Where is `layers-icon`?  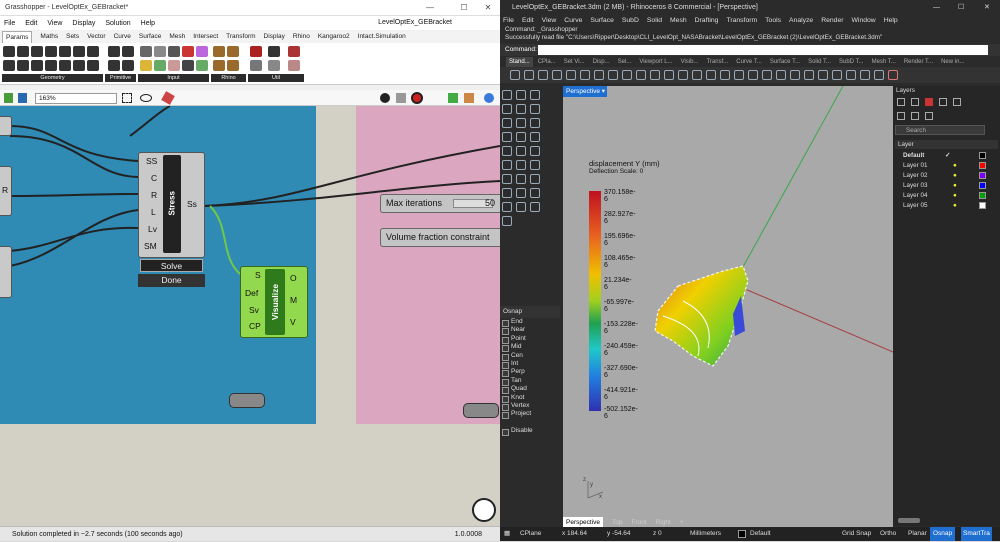
layers-icon is located at coordinates (753, 75).